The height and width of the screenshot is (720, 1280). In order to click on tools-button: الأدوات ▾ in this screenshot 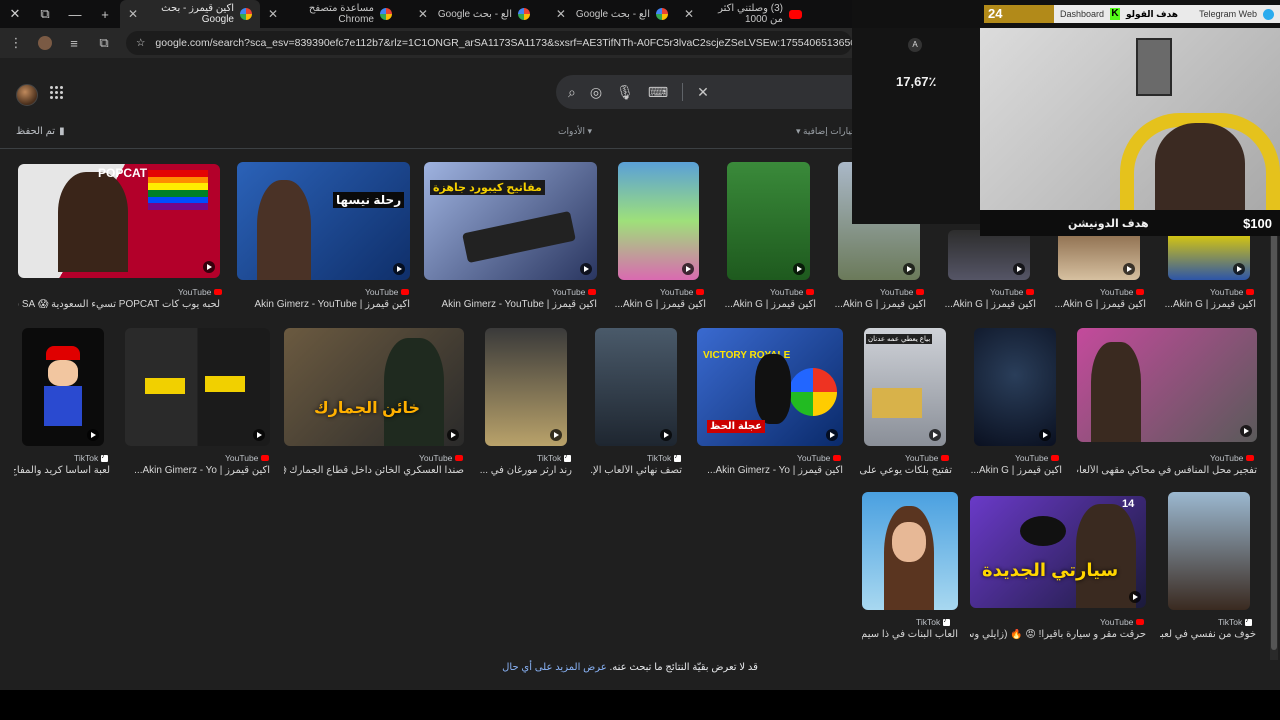, I will do `click(575, 131)`.